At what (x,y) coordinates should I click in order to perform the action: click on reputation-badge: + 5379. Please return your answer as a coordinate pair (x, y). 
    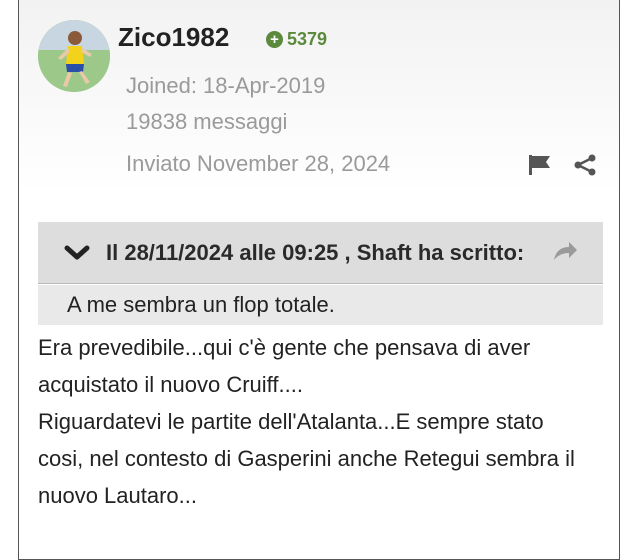
    Looking at the image, I should click on (296, 39).